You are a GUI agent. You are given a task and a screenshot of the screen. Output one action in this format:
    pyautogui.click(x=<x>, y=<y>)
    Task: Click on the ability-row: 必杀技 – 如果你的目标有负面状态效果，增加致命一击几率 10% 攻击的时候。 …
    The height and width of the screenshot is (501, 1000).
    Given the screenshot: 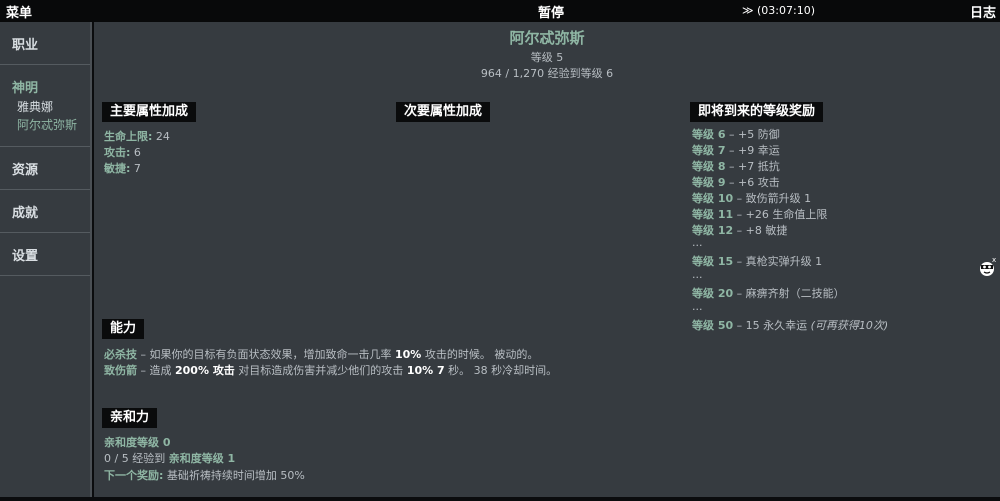 What is the action you would take?
    pyautogui.click(x=321, y=354)
    